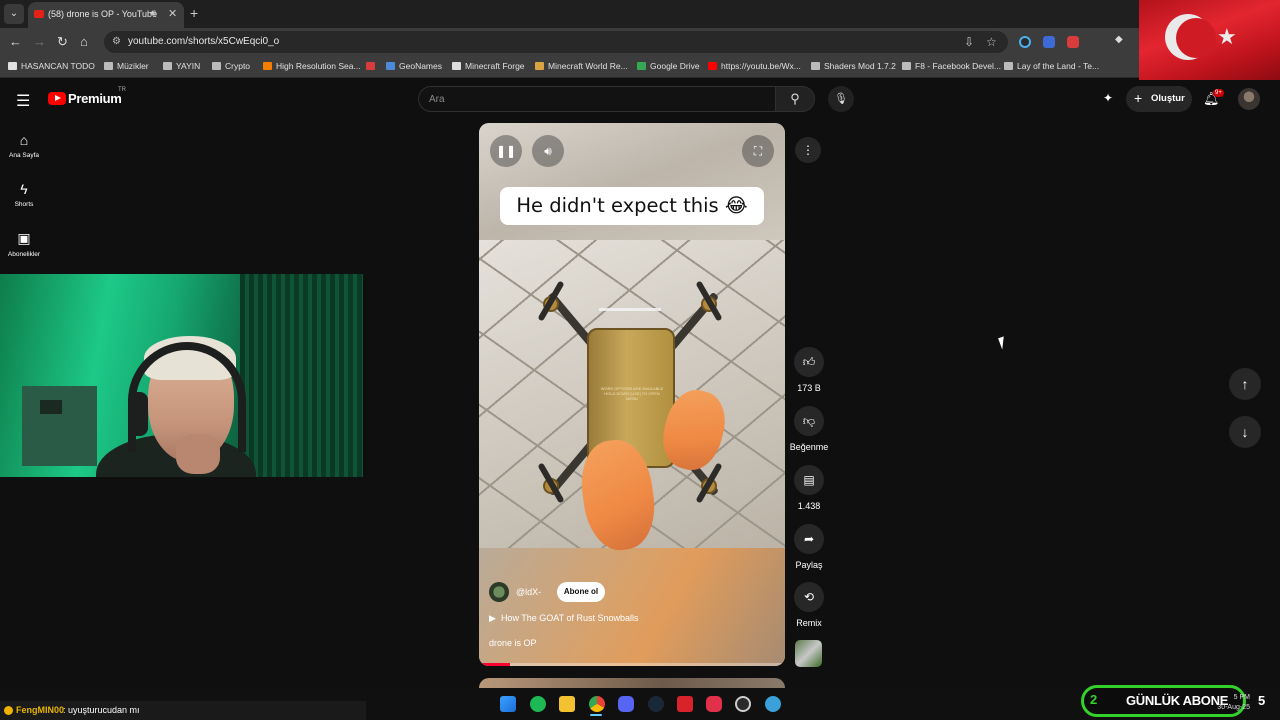 Image resolution: width=1280 pixels, height=720 pixels. I want to click on channel-avatar, so click(499, 592).